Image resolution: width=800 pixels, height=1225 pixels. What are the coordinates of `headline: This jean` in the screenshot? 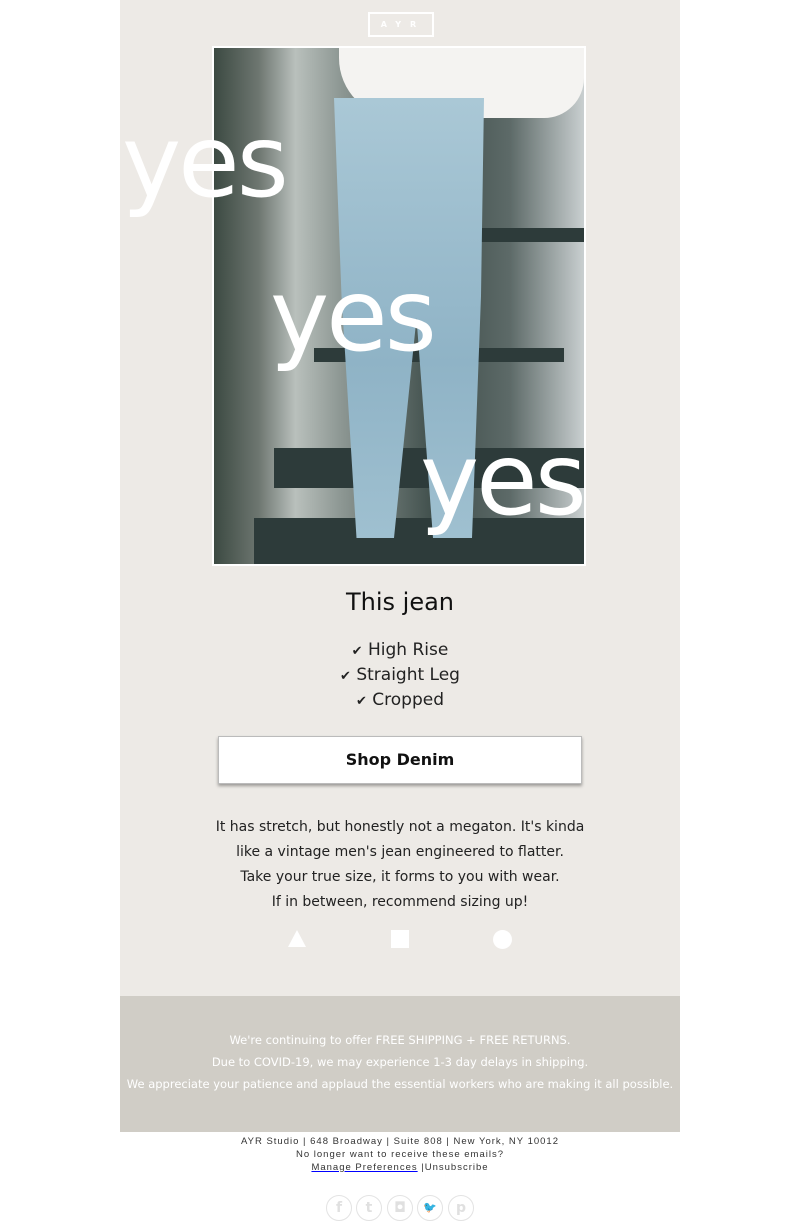 It's located at (400, 602).